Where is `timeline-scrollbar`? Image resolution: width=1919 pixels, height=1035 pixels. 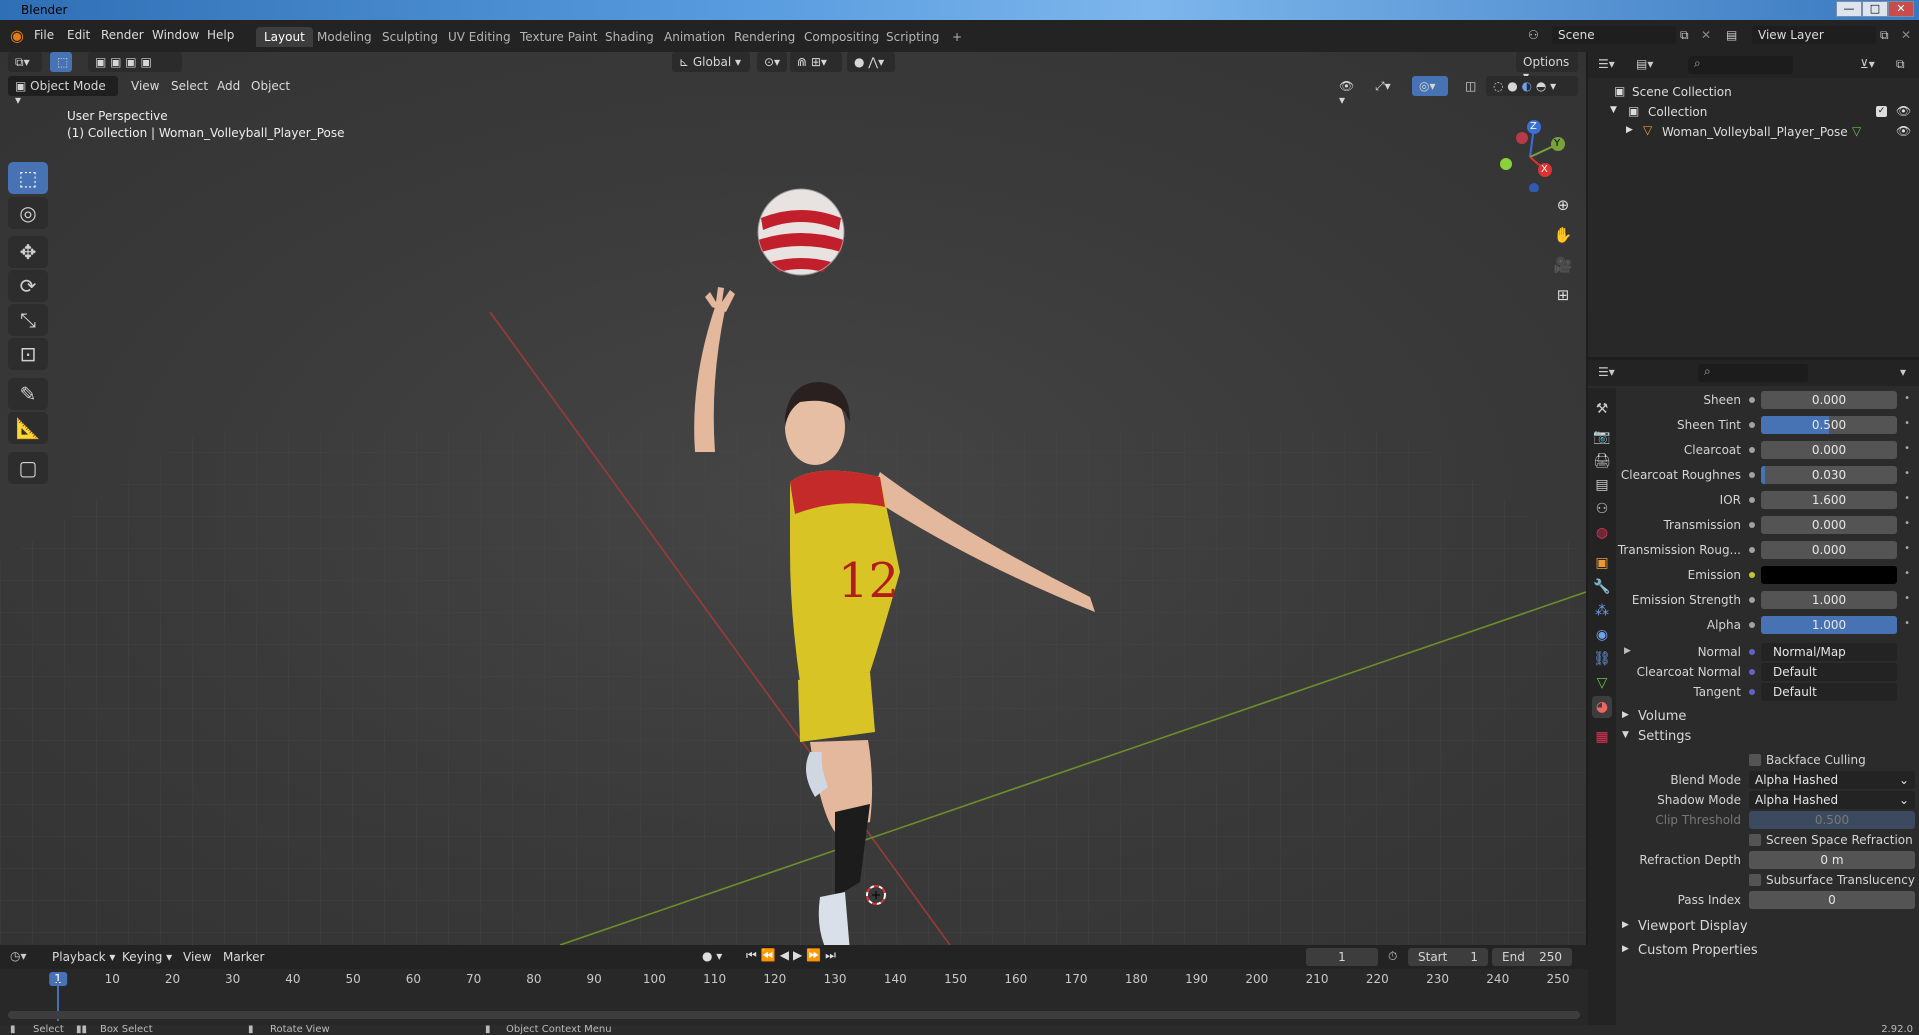 timeline-scrollbar is located at coordinates (794, 1015).